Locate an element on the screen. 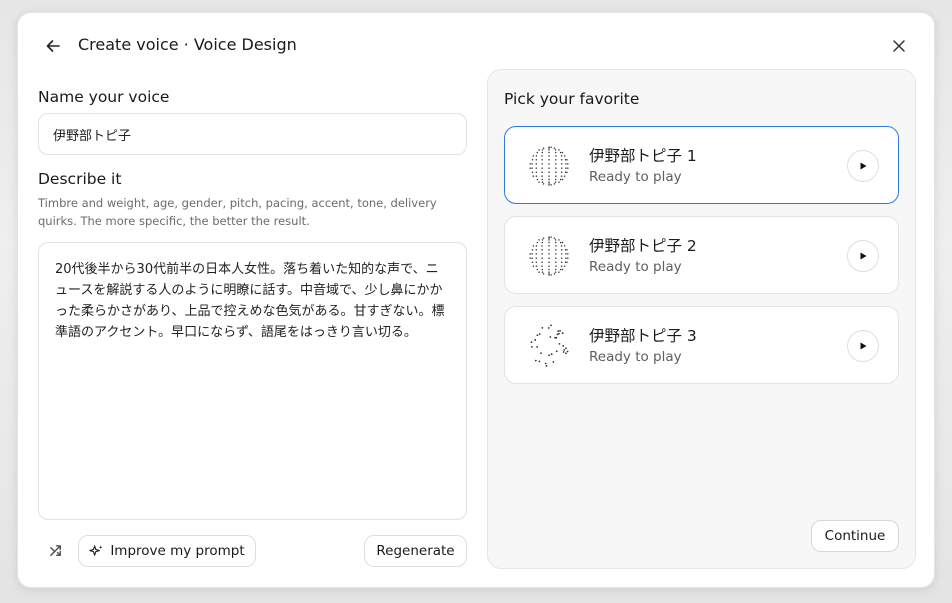 Image resolution: width=952 pixels, height=603 pixels. modal-header: Create voice · Voice Design is located at coordinates (476, 45).